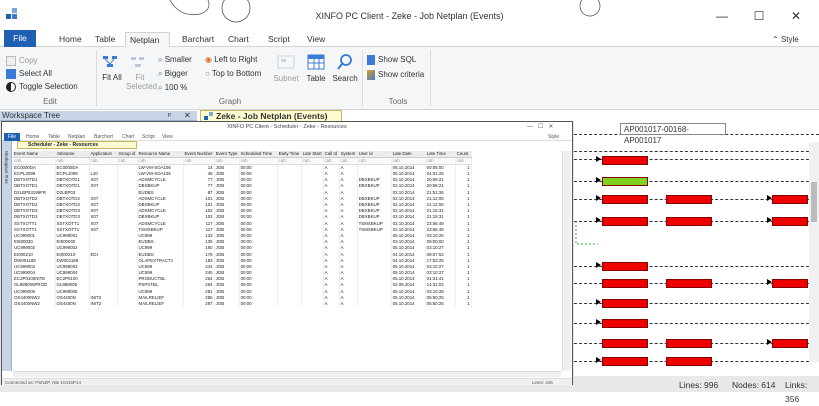 The height and width of the screenshot is (406, 819). Describe the element at coordinates (391, 60) in the screenshot. I see `show-sql-button: Show SQL` at that location.